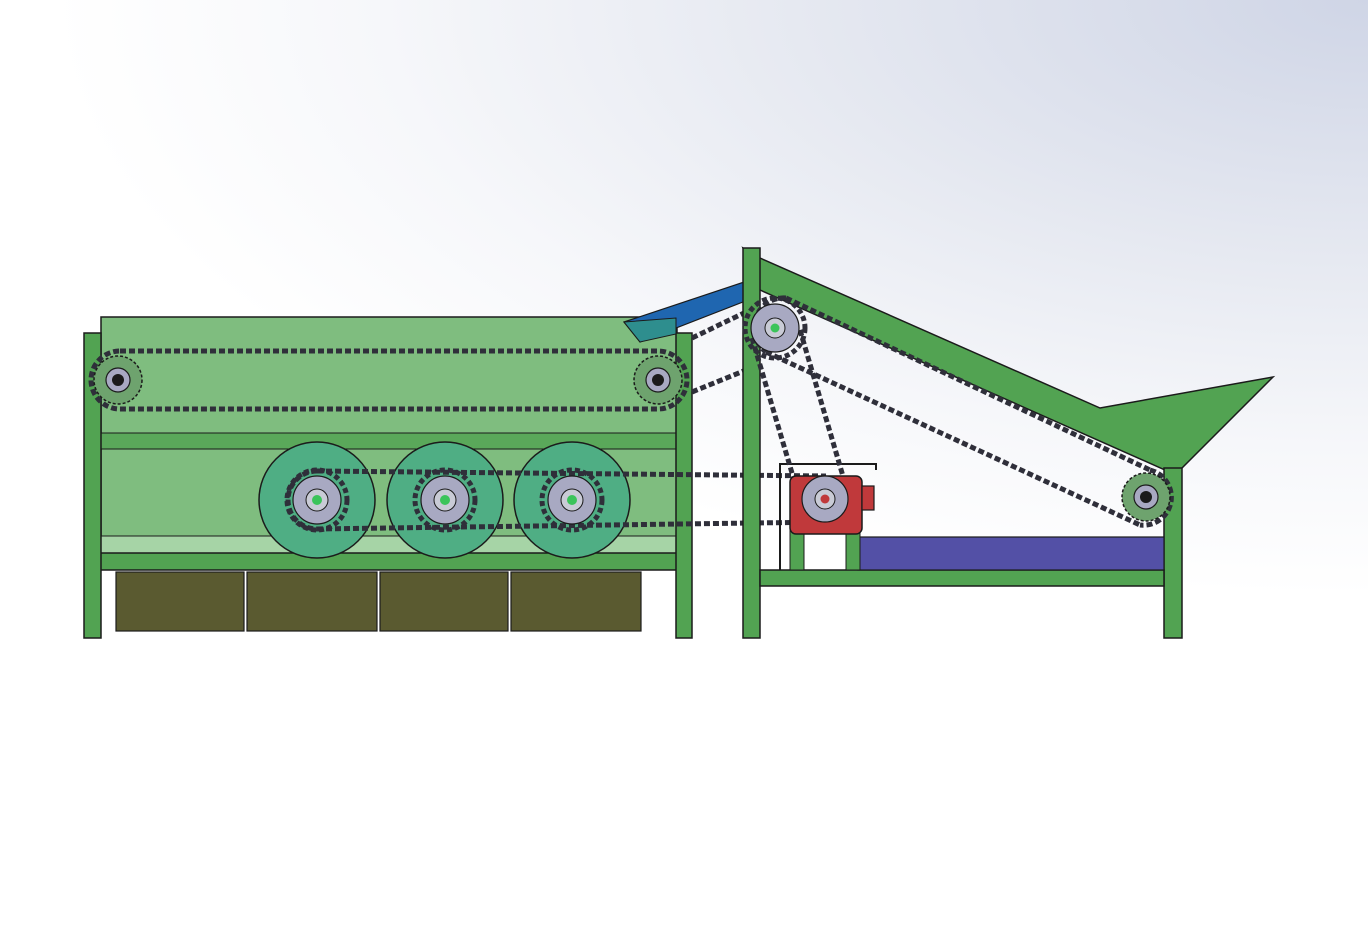  What do you see at coordinates (853, 550) in the screenshot?
I see `motor-support-right` at bounding box center [853, 550].